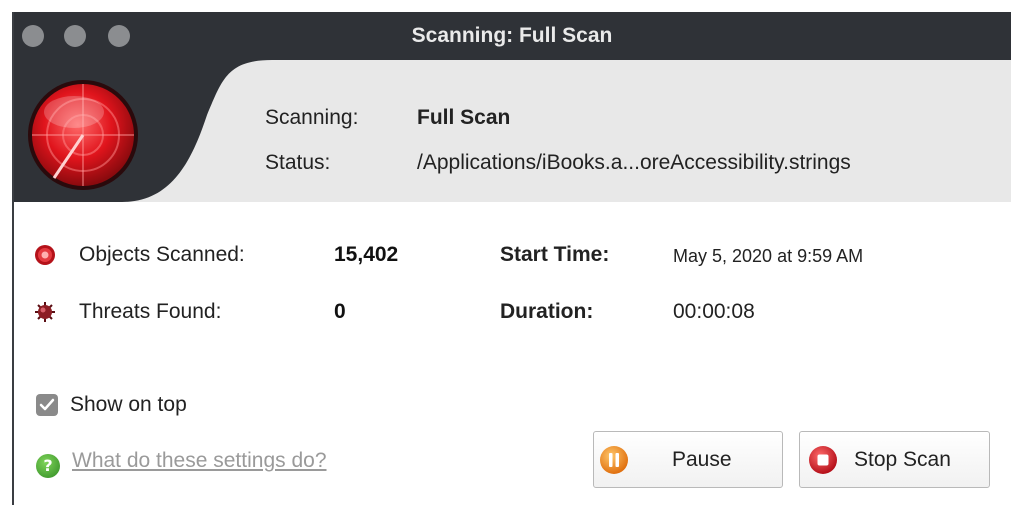 Image resolution: width=1011 pixels, height=505 pixels. Describe the element at coordinates (48, 466) in the screenshot. I see `help-icon: ?` at that location.